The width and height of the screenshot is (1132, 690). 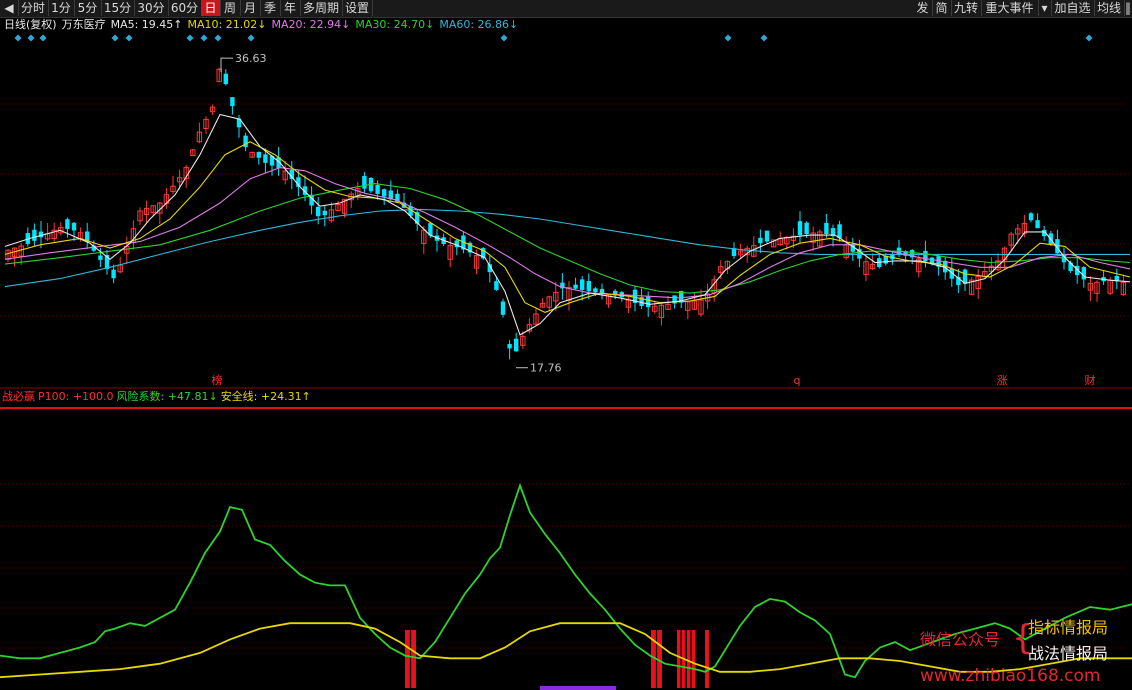 I want to click on watermark-site: www.zhibiao168.com, so click(x=1010, y=676).